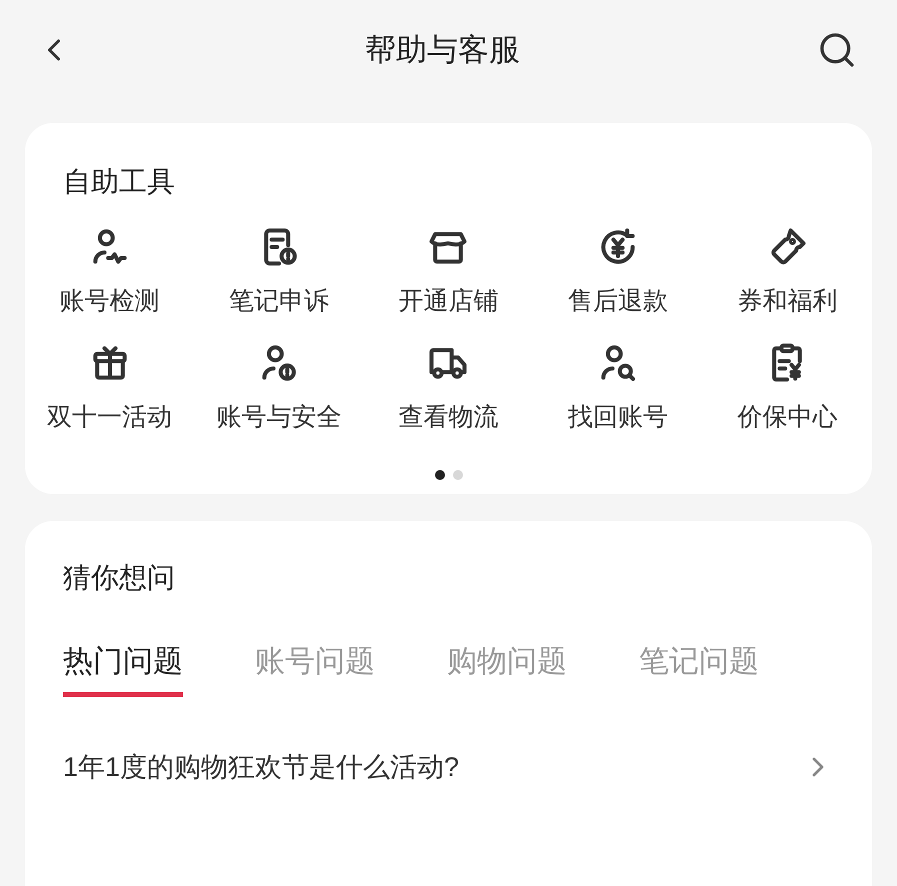  What do you see at coordinates (449, 272) in the screenshot?
I see `tool-item: 开通店铺` at bounding box center [449, 272].